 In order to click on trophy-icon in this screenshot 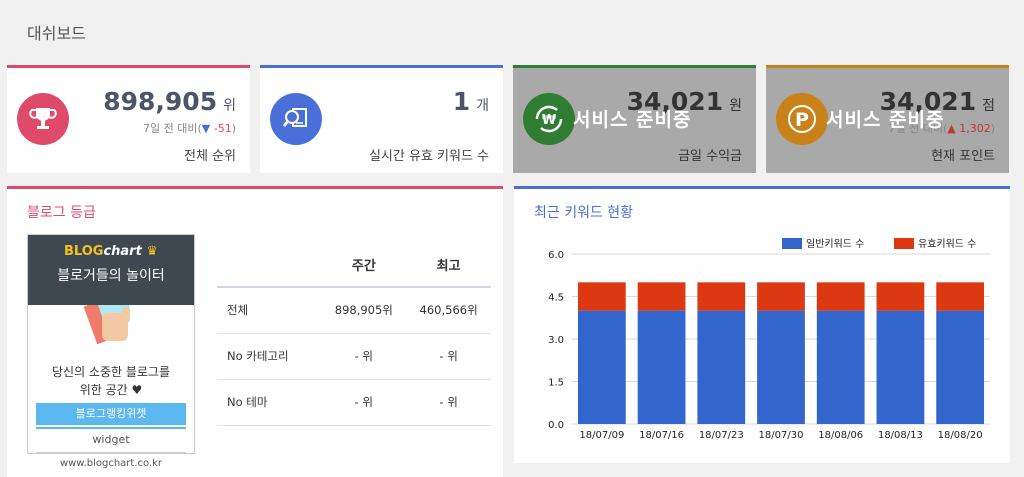, I will do `click(43, 119)`.